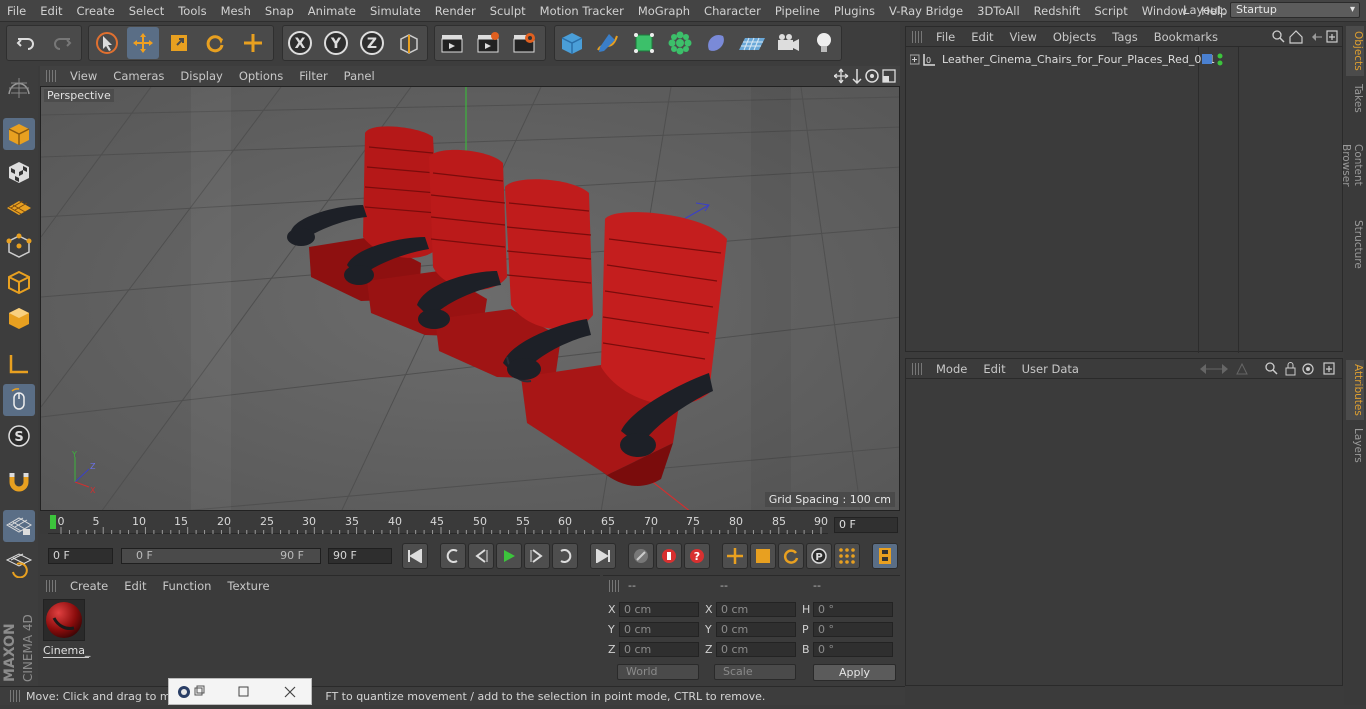  What do you see at coordinates (1074, 37) in the screenshot?
I see `object-menu-objects: Objects` at bounding box center [1074, 37].